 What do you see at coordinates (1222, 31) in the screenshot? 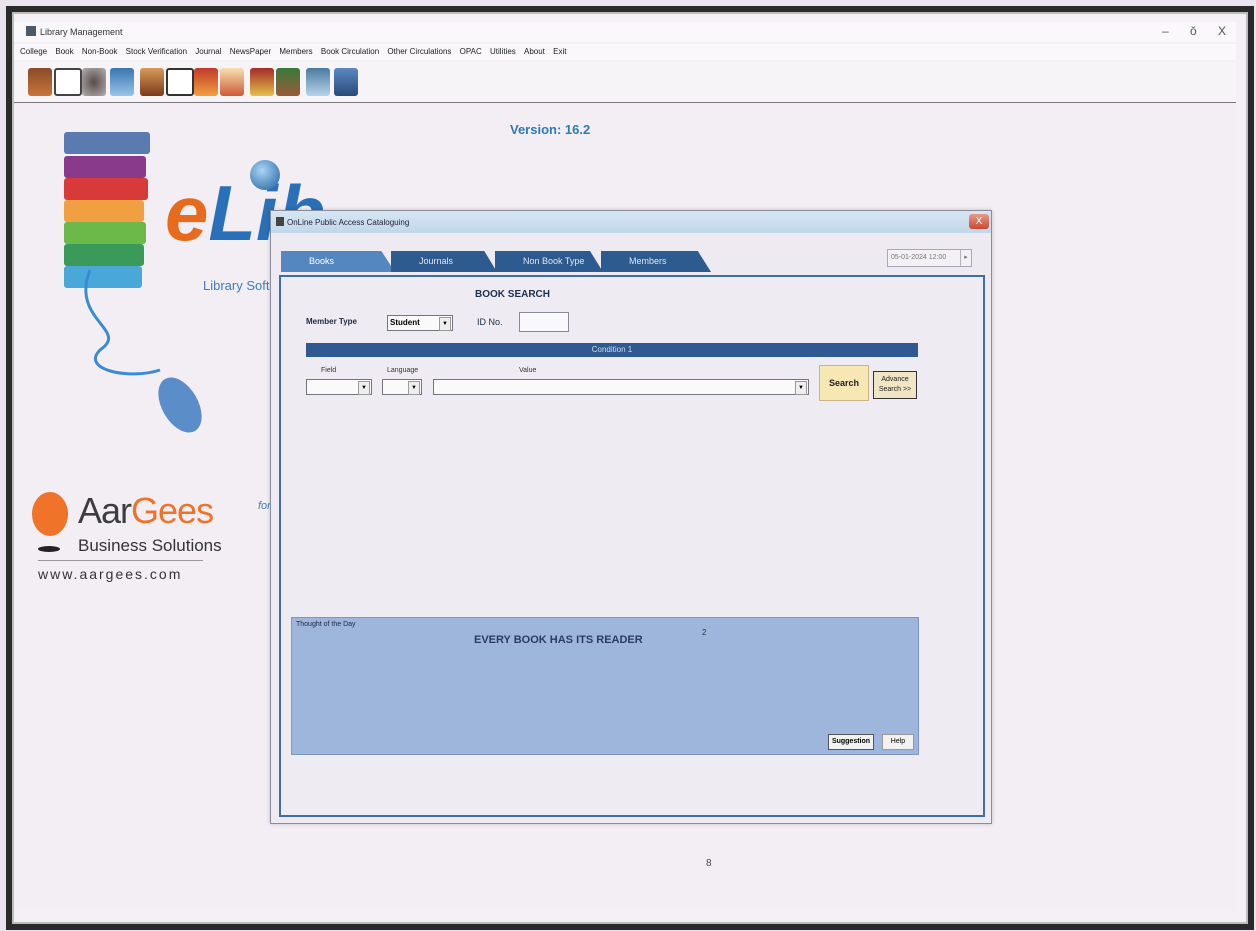
I see `close-button: X` at bounding box center [1222, 31].